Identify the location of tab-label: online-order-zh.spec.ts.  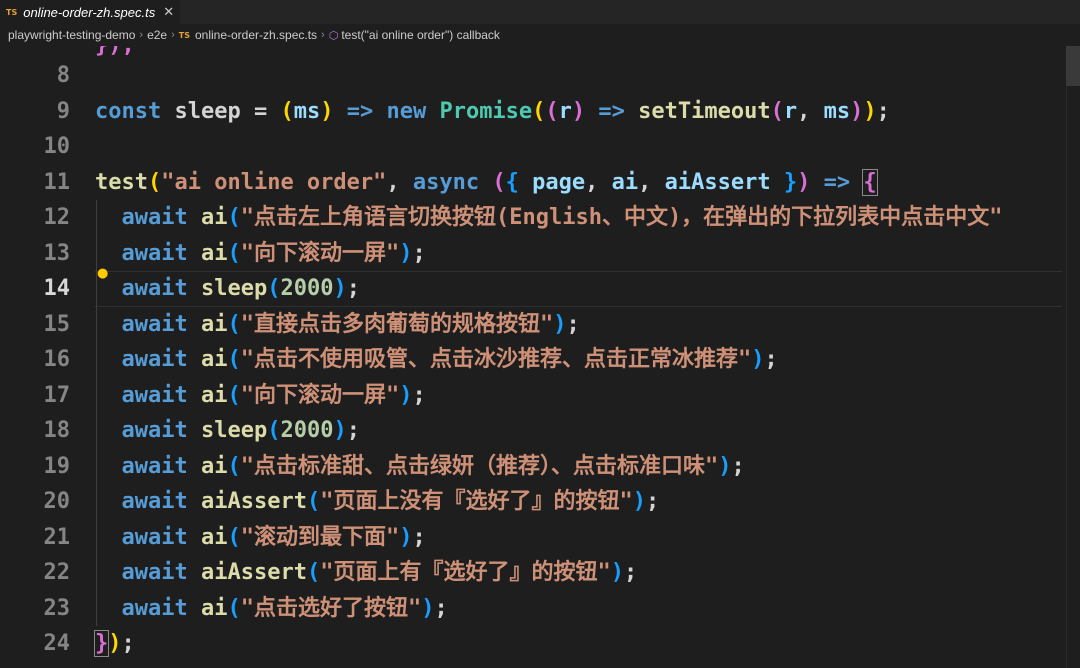
(89, 12).